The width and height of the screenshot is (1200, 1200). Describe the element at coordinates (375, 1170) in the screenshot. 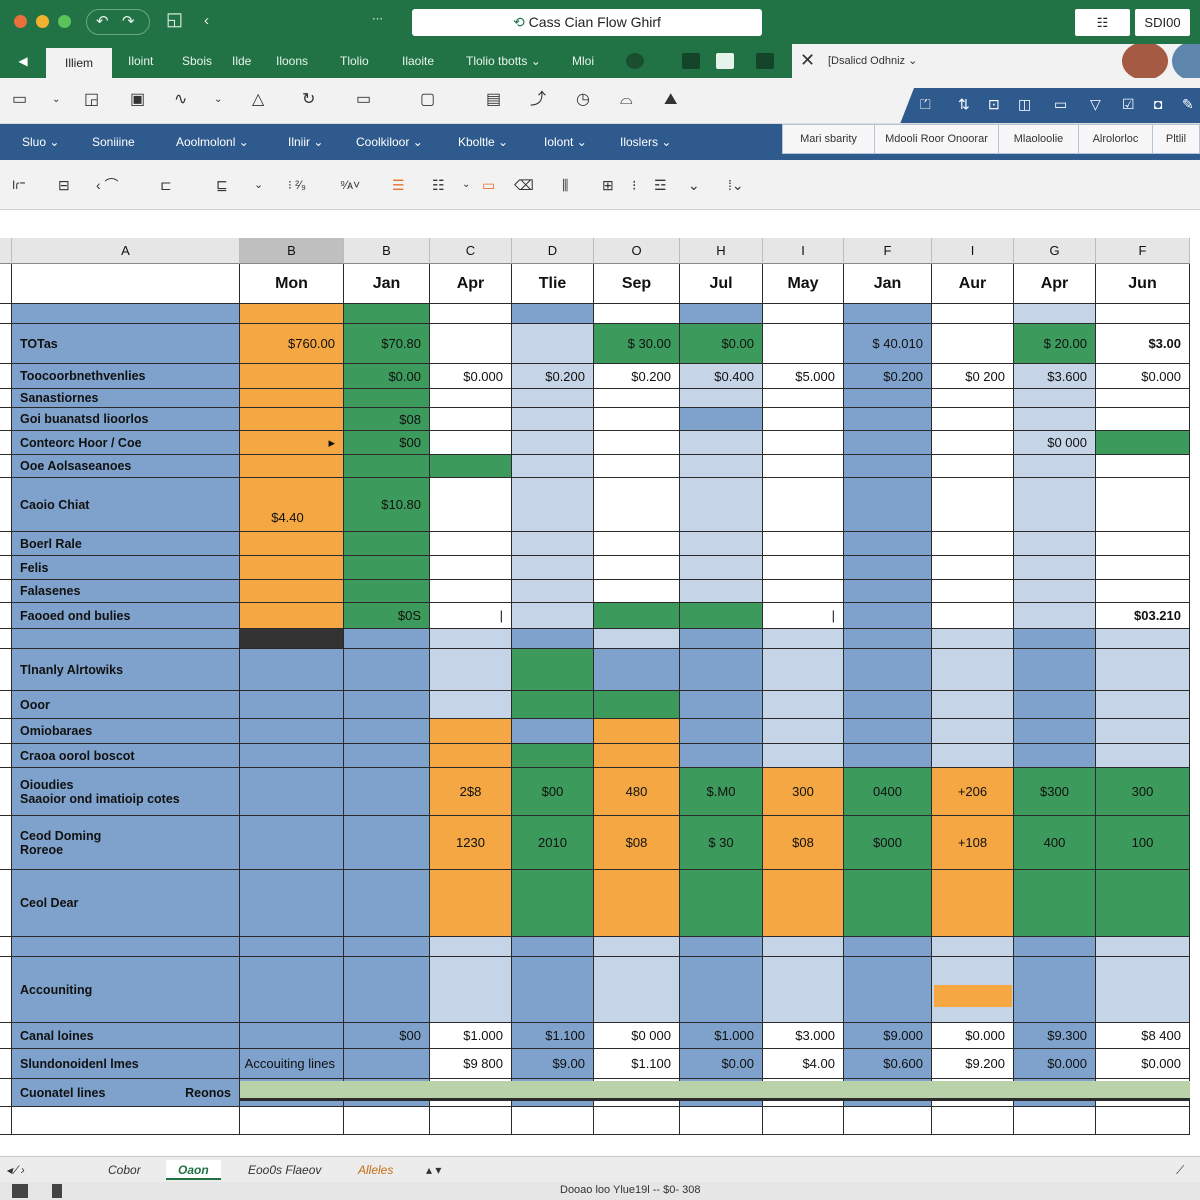

I see `sheet-tab: Alleles` at that location.